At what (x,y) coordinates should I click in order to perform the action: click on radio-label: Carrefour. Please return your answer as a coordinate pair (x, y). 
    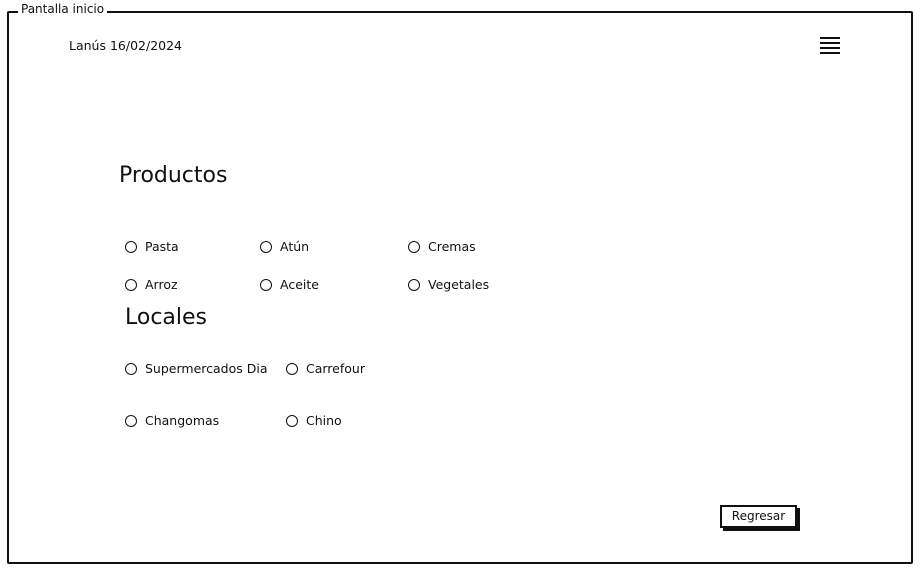
    Looking at the image, I should click on (335, 368).